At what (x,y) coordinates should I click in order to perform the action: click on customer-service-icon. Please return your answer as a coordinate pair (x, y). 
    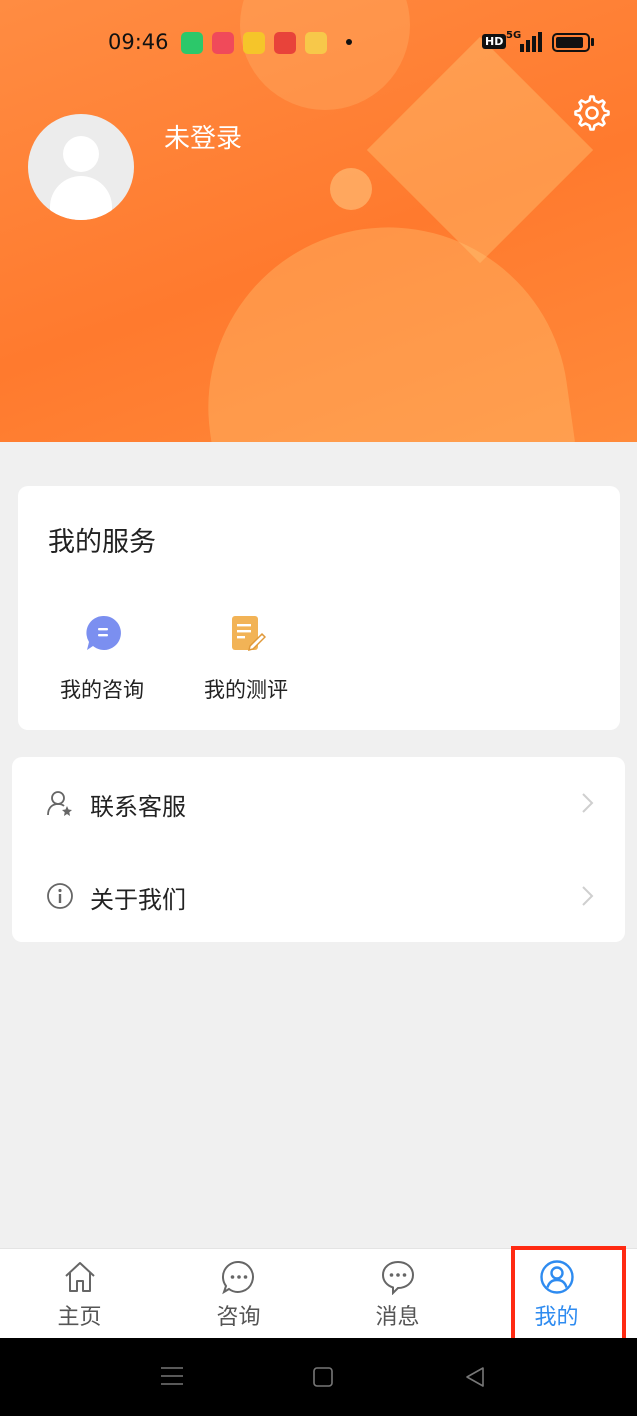
    Looking at the image, I should click on (60, 803).